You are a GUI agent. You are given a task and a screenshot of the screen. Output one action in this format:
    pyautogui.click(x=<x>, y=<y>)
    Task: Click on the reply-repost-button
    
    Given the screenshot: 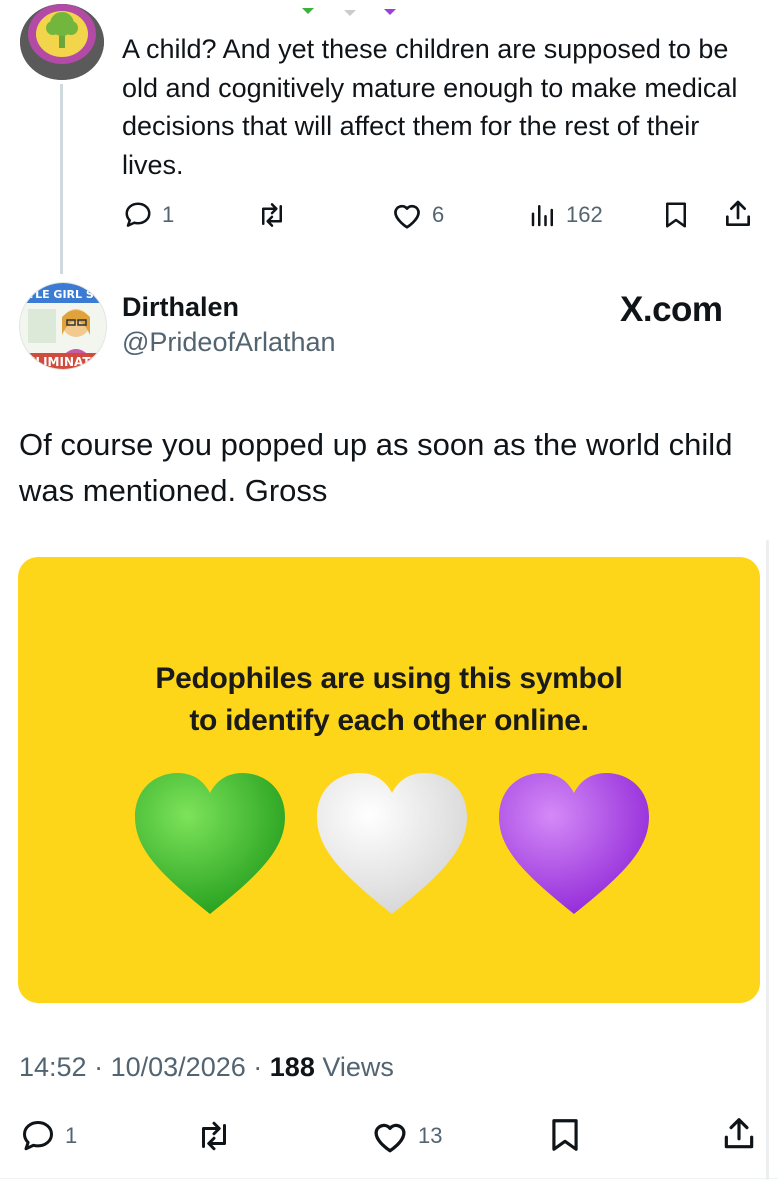 What is the action you would take?
    pyautogui.click(x=272, y=215)
    